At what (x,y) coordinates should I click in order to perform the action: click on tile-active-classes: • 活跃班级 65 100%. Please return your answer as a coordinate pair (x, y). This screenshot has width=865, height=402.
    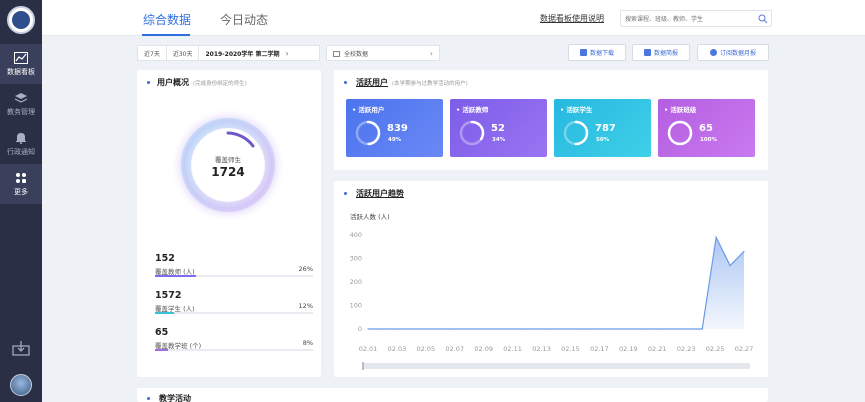
    Looking at the image, I should click on (706, 128).